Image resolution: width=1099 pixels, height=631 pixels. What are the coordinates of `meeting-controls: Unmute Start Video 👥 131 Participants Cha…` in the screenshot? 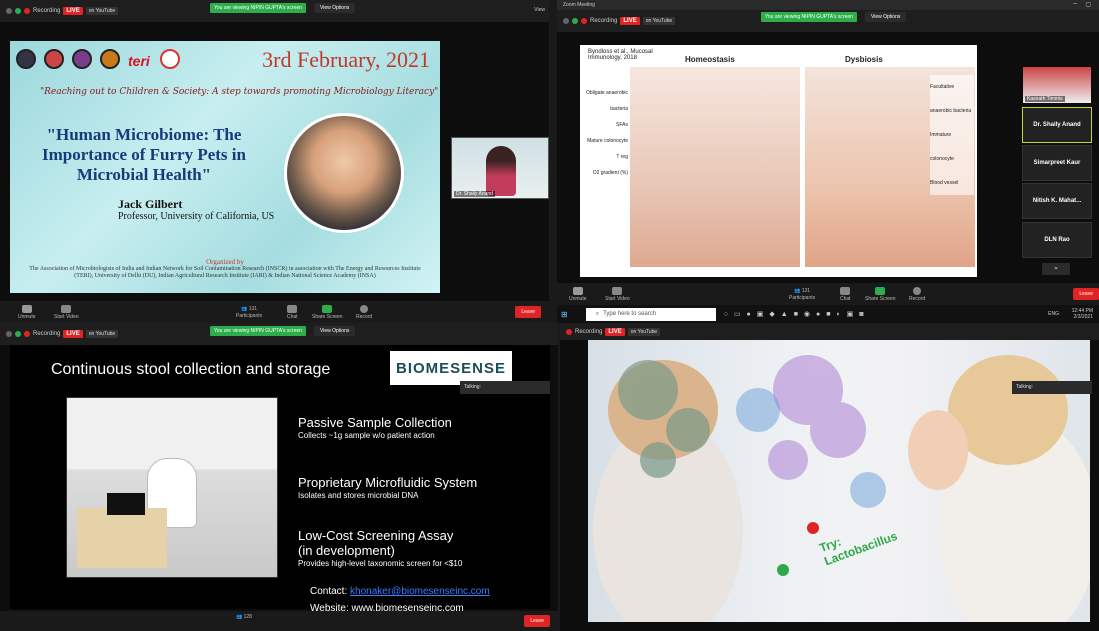 It's located at (274, 312).